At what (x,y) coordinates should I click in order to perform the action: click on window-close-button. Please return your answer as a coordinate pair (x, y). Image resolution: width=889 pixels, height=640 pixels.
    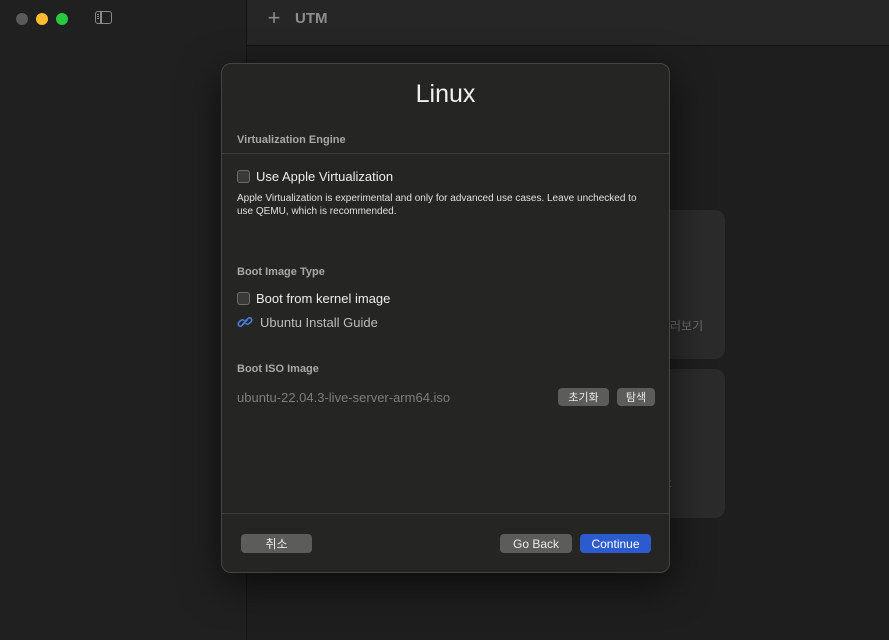
    Looking at the image, I should click on (22, 19).